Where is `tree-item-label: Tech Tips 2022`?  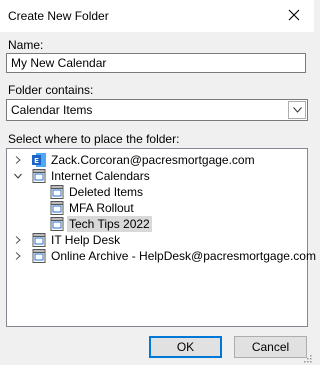 tree-item-label: Tech Tips 2022 is located at coordinates (109, 224).